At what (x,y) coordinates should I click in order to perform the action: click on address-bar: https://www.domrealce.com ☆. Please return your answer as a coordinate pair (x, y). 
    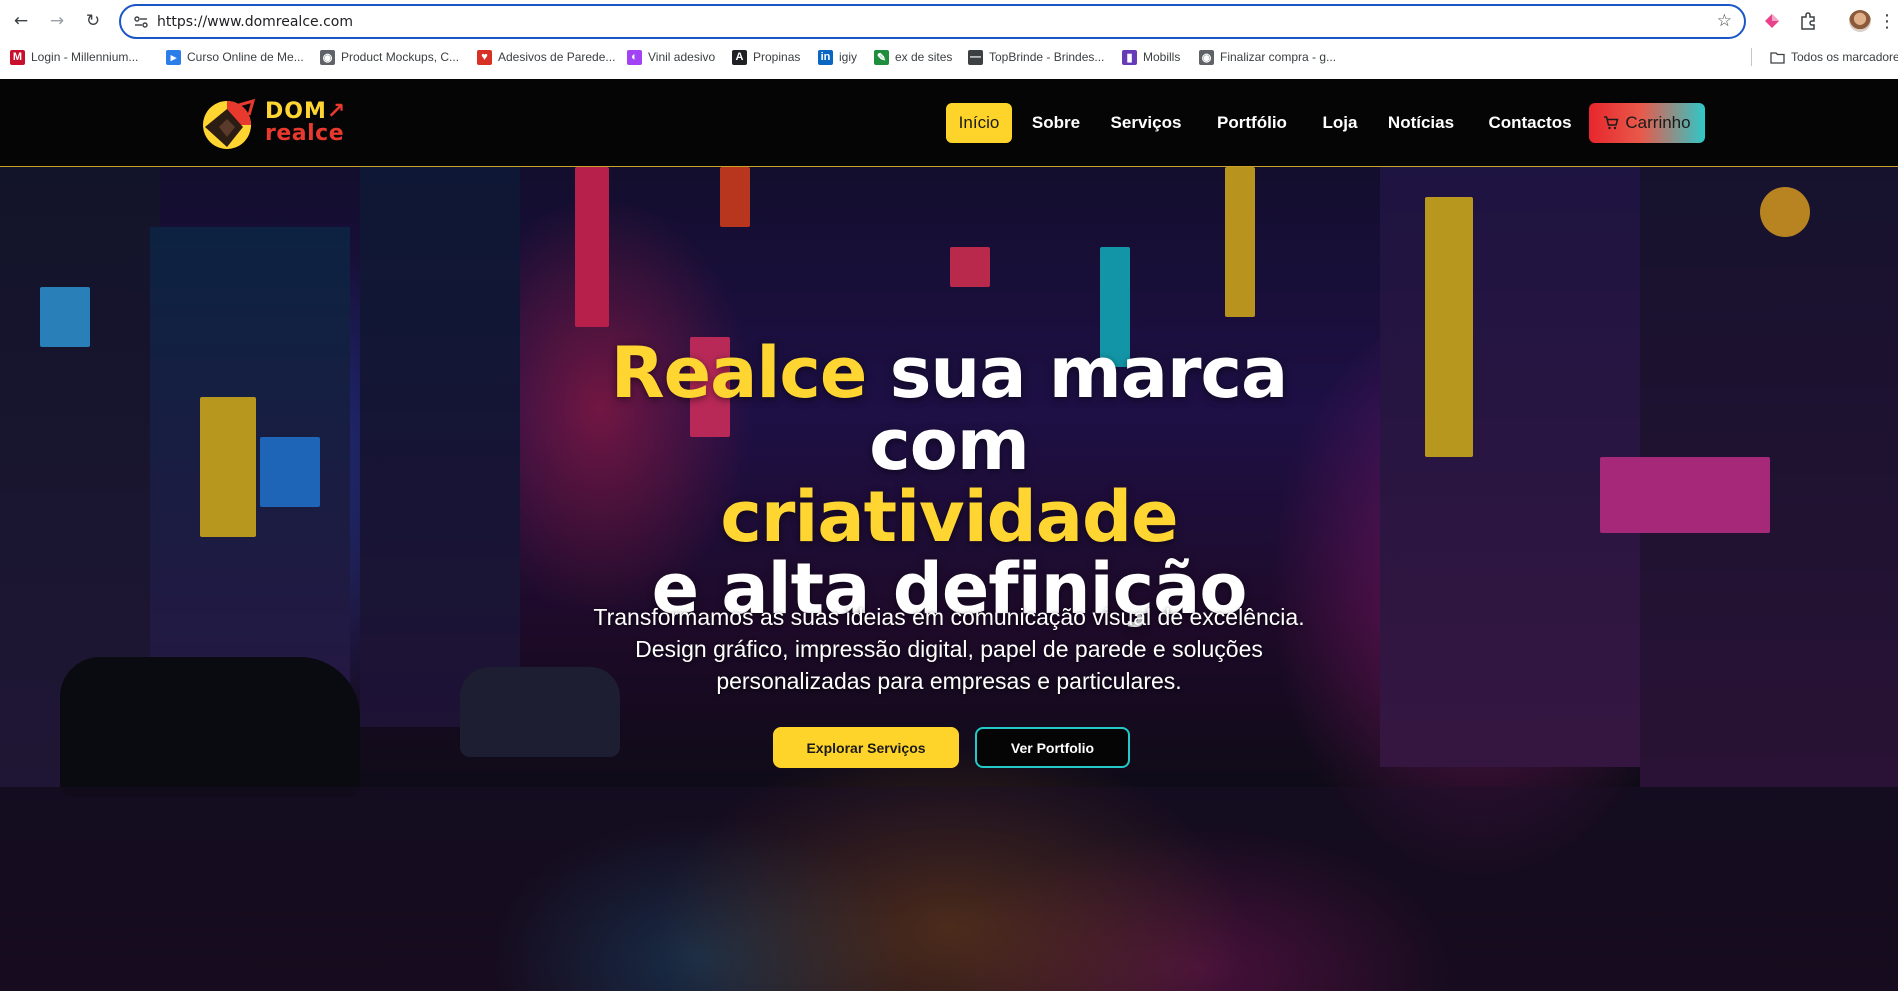
    Looking at the image, I should click on (932, 21).